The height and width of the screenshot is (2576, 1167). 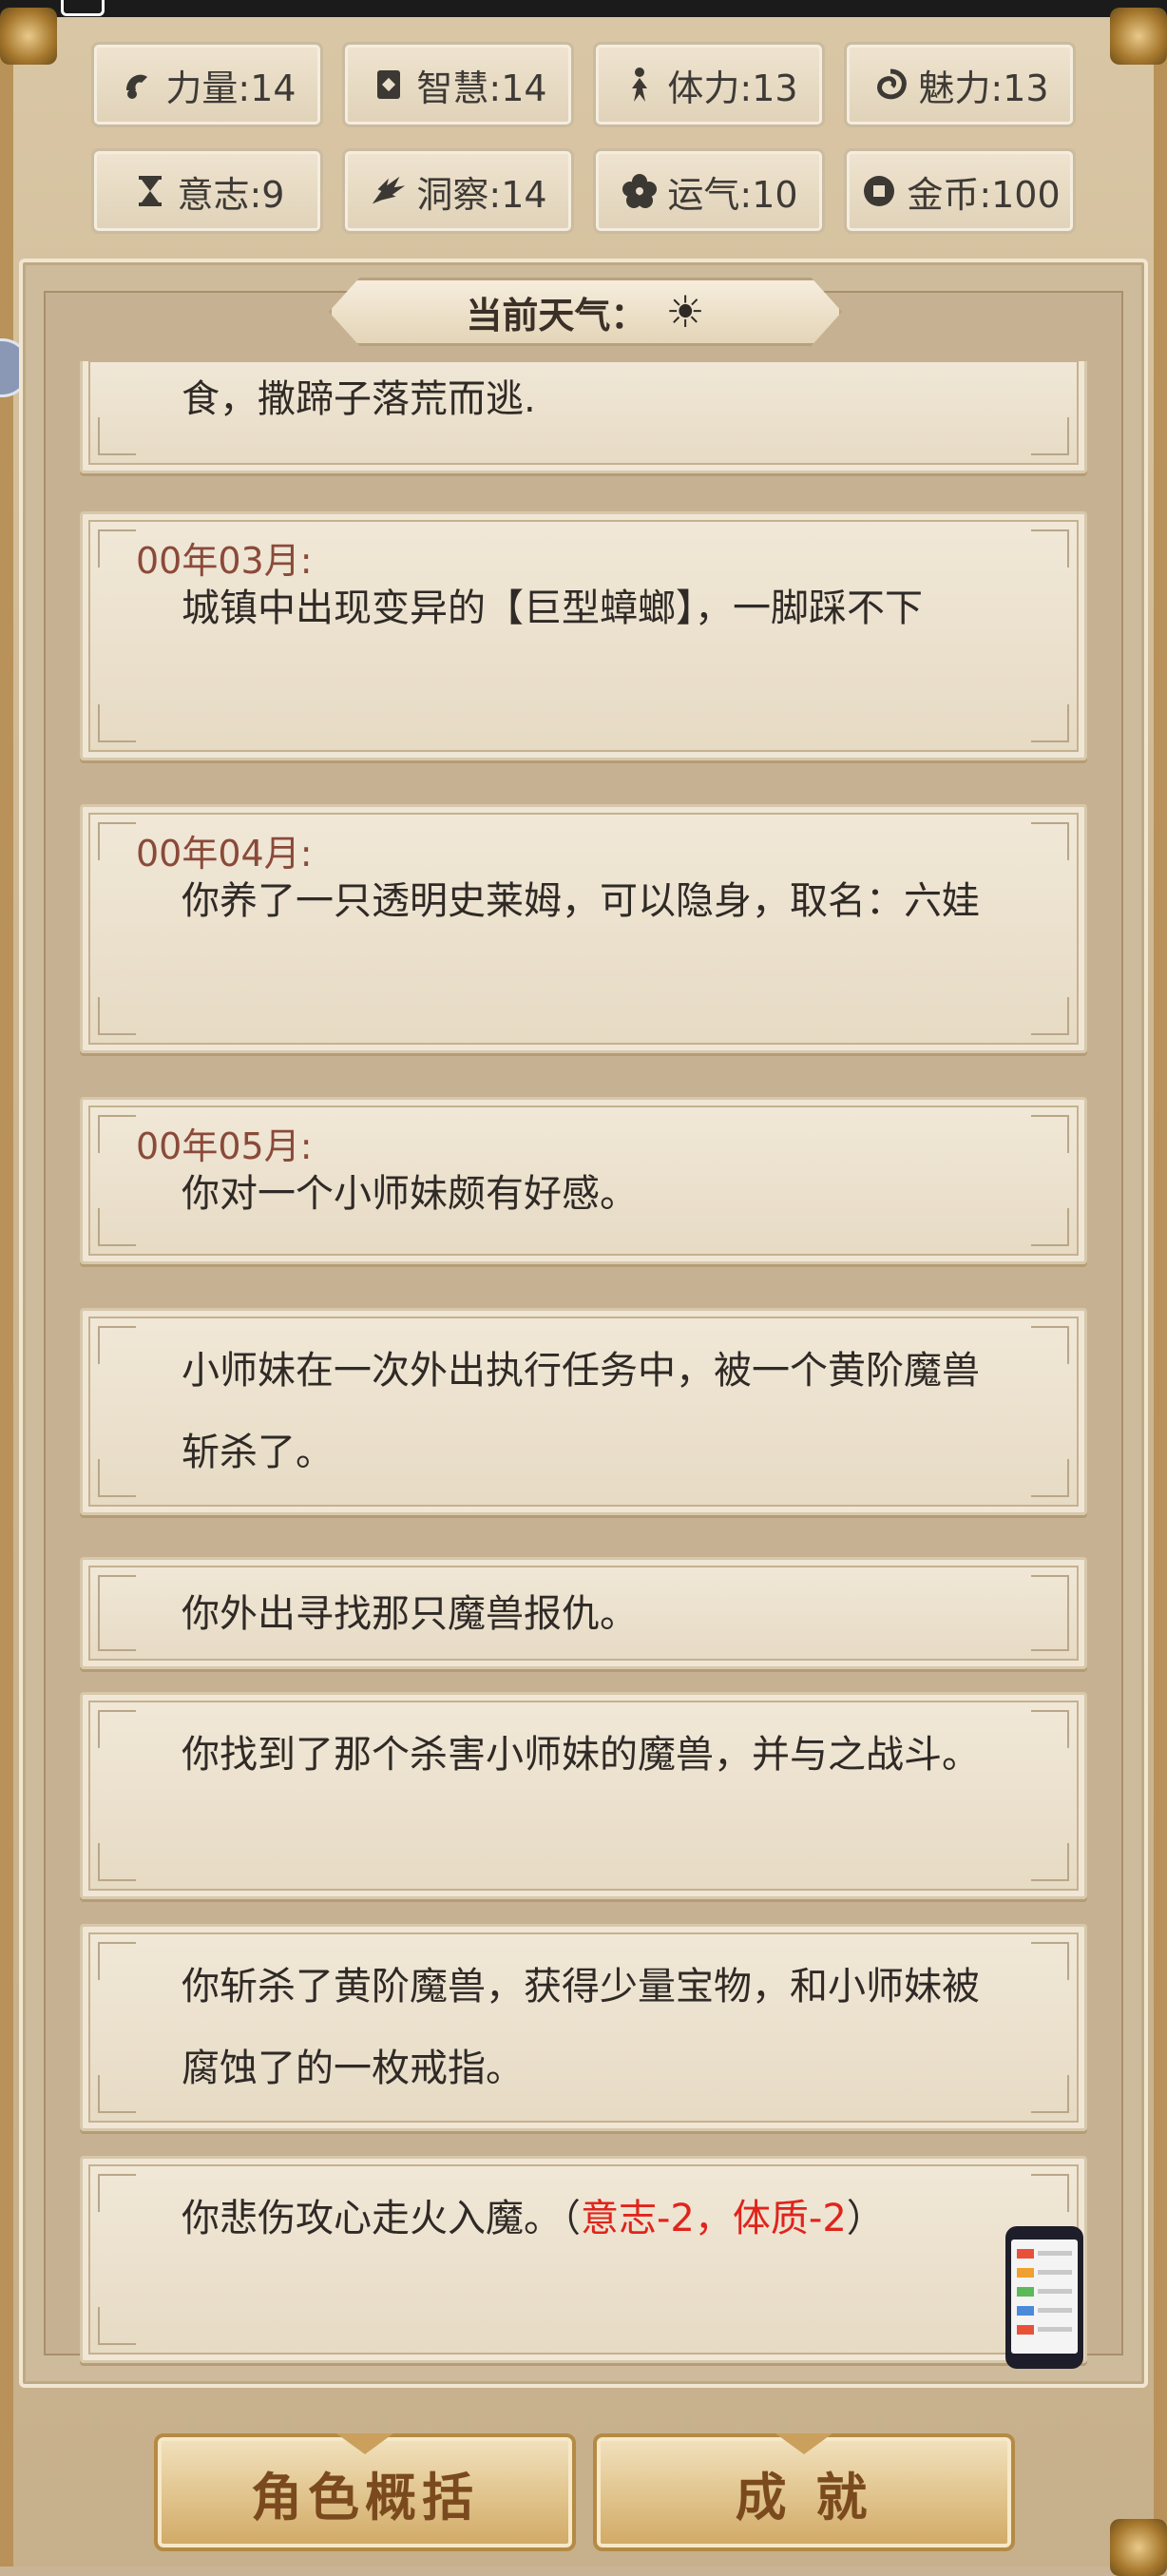 I want to click on status-bar, so click(x=584, y=9).